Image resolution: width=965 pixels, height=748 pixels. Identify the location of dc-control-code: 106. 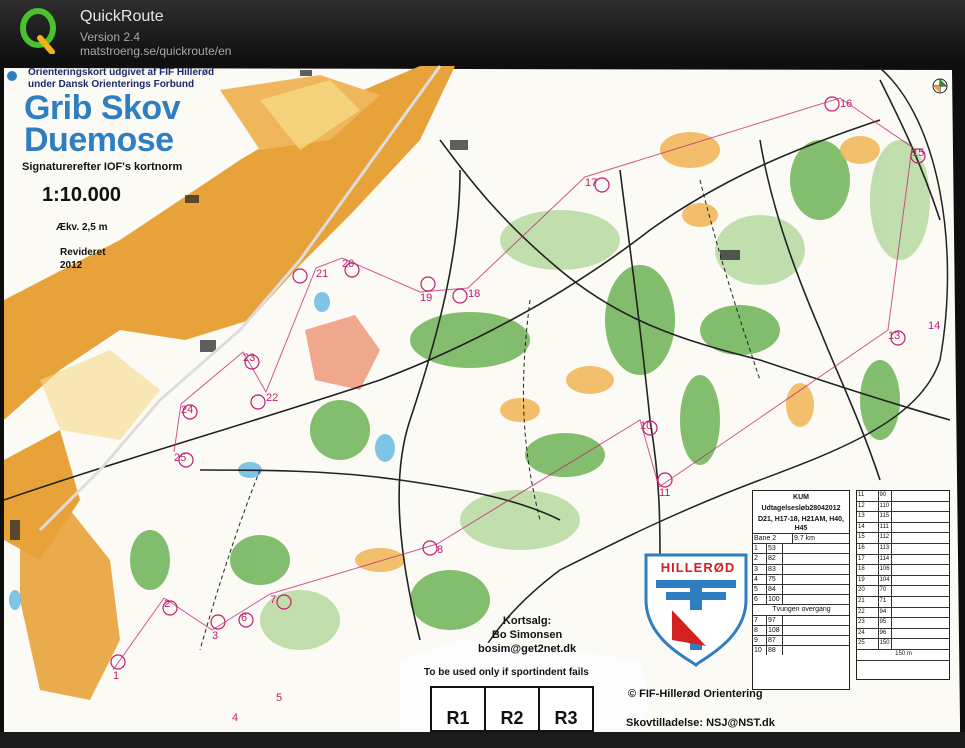
(886, 570).